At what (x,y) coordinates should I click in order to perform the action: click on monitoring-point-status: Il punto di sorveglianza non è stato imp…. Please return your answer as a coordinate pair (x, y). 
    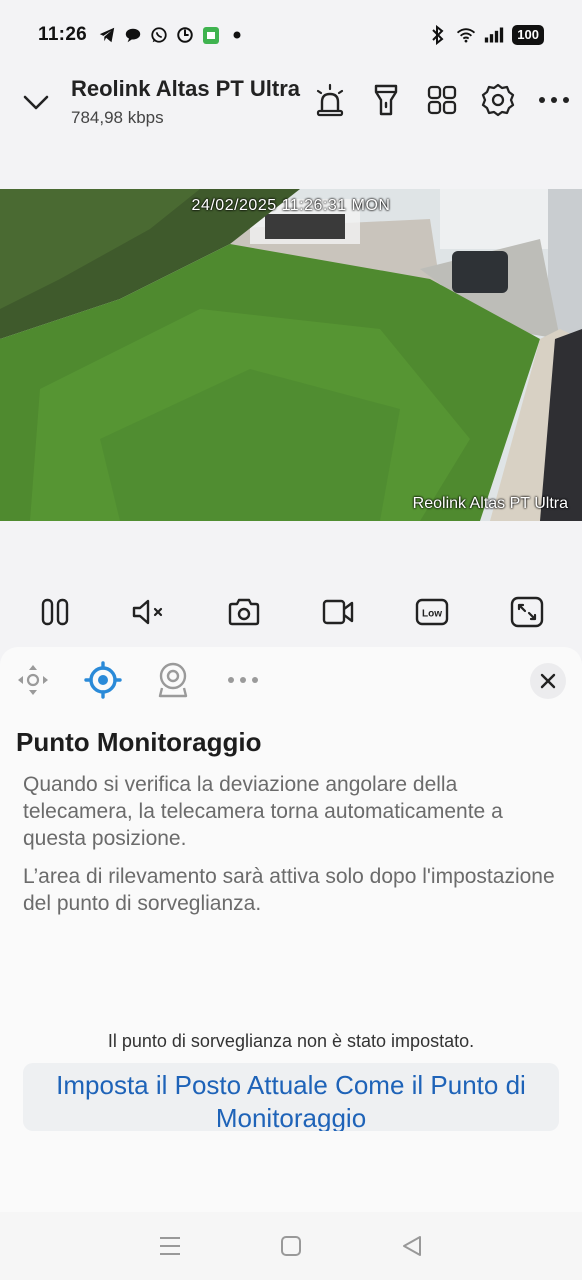
    Looking at the image, I should click on (291, 1041).